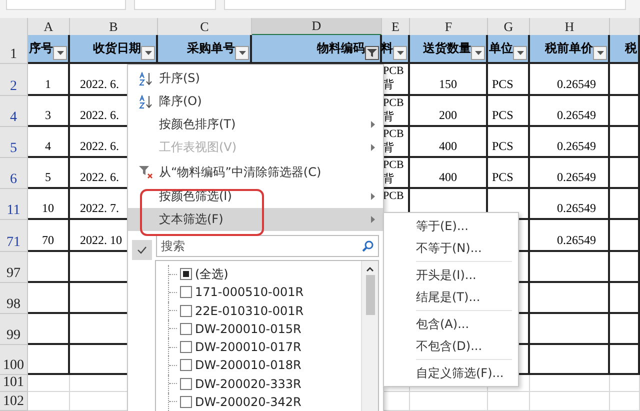 Image resolution: width=640 pixels, height=411 pixels. I want to click on menu-item: 降序(O), so click(255, 101).